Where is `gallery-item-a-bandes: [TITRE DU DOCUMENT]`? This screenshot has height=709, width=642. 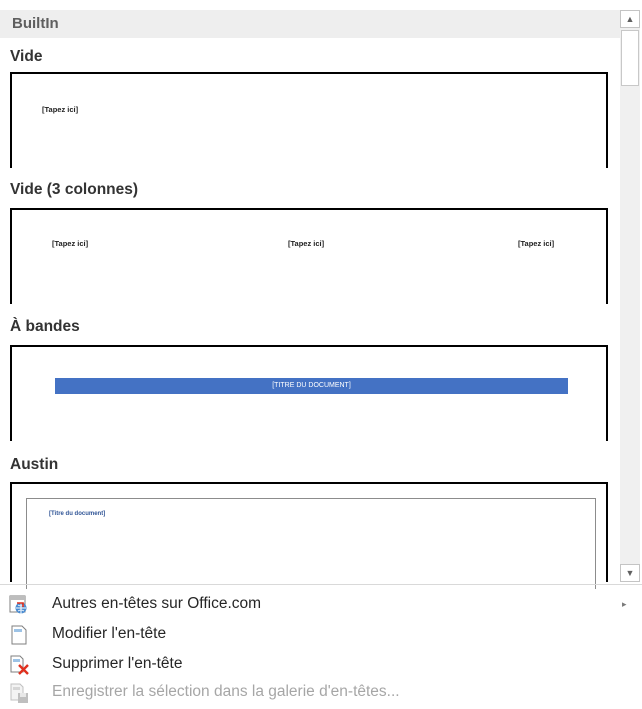
gallery-item-a-bandes: [TITRE DU DOCUMENT] is located at coordinates (309, 393).